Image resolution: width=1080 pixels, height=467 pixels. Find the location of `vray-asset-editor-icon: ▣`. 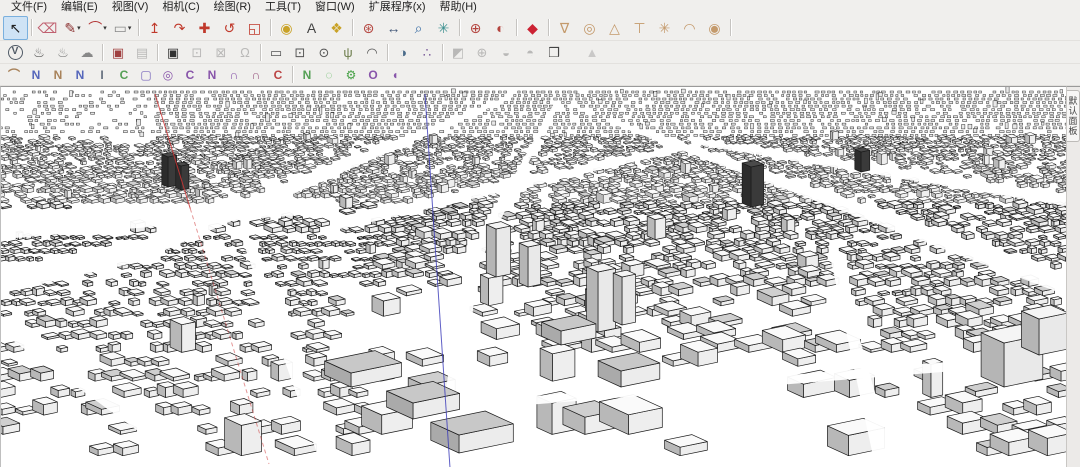

vray-asset-editor-icon: ▣ is located at coordinates (173, 52).